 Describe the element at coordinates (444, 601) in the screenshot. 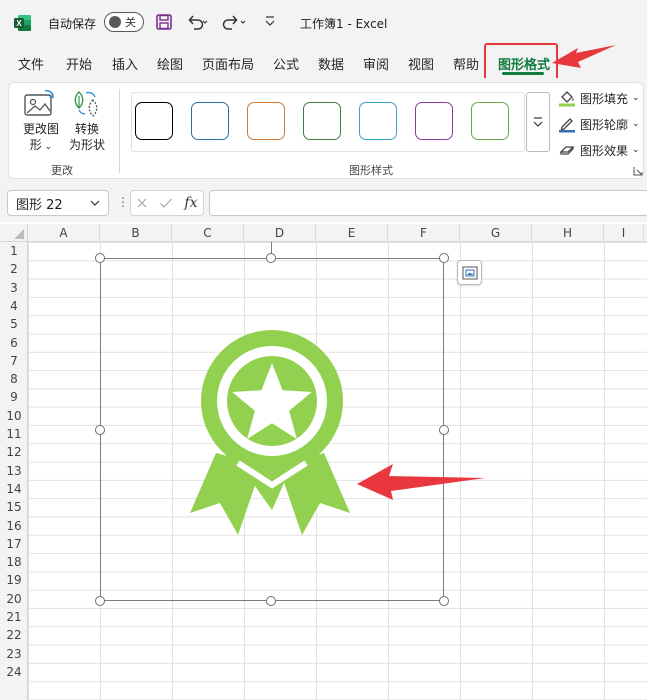

I see `resize-handle-bottom-right` at that location.